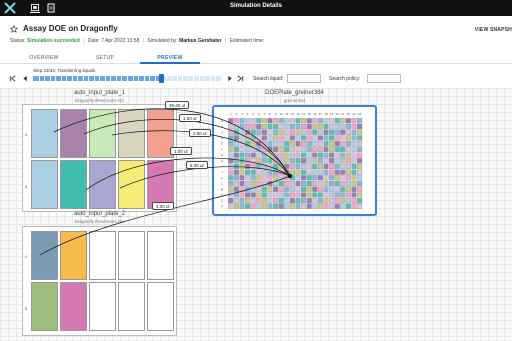  Describe the element at coordinates (240, 78) in the screenshot. I see `skip-to-end-icon` at that location.